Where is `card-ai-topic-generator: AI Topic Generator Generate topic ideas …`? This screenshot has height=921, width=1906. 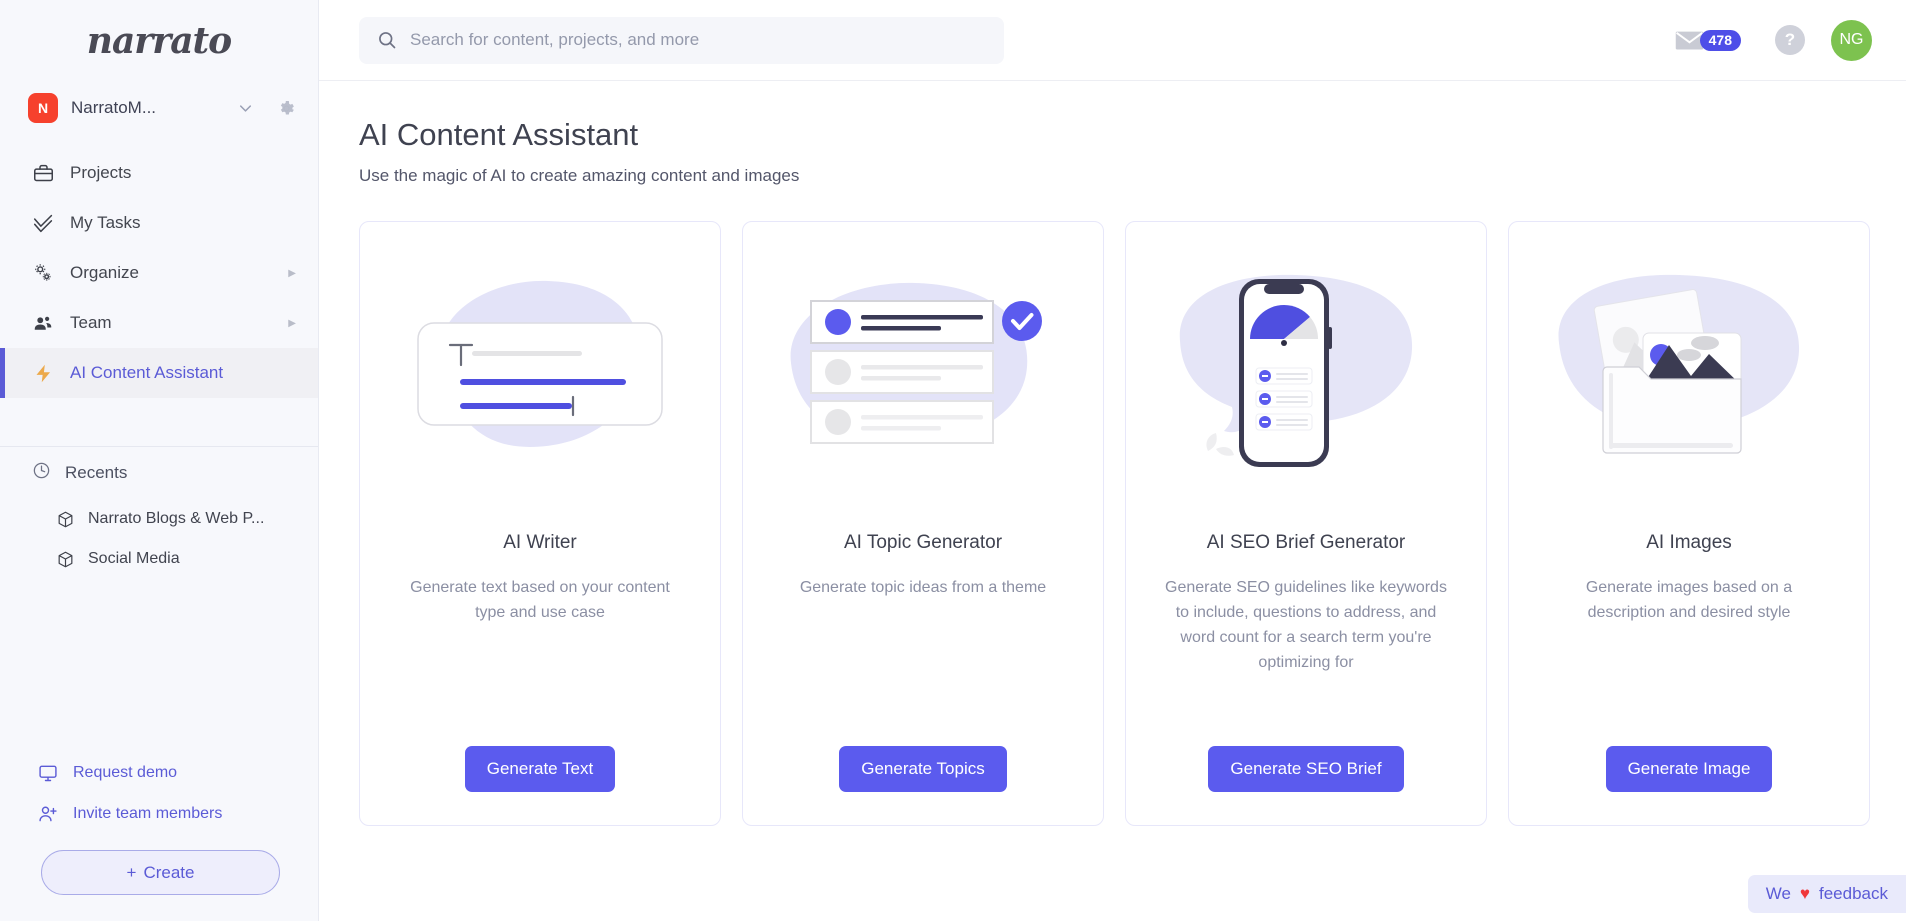
card-ai-topic-generator: AI Topic Generator Generate topic ideas … is located at coordinates (923, 523).